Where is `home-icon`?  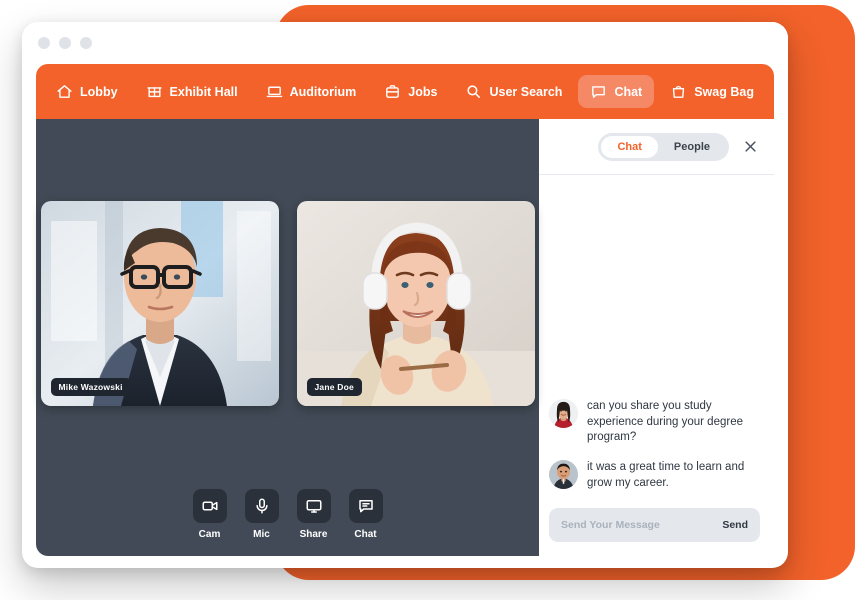 home-icon is located at coordinates (64, 91).